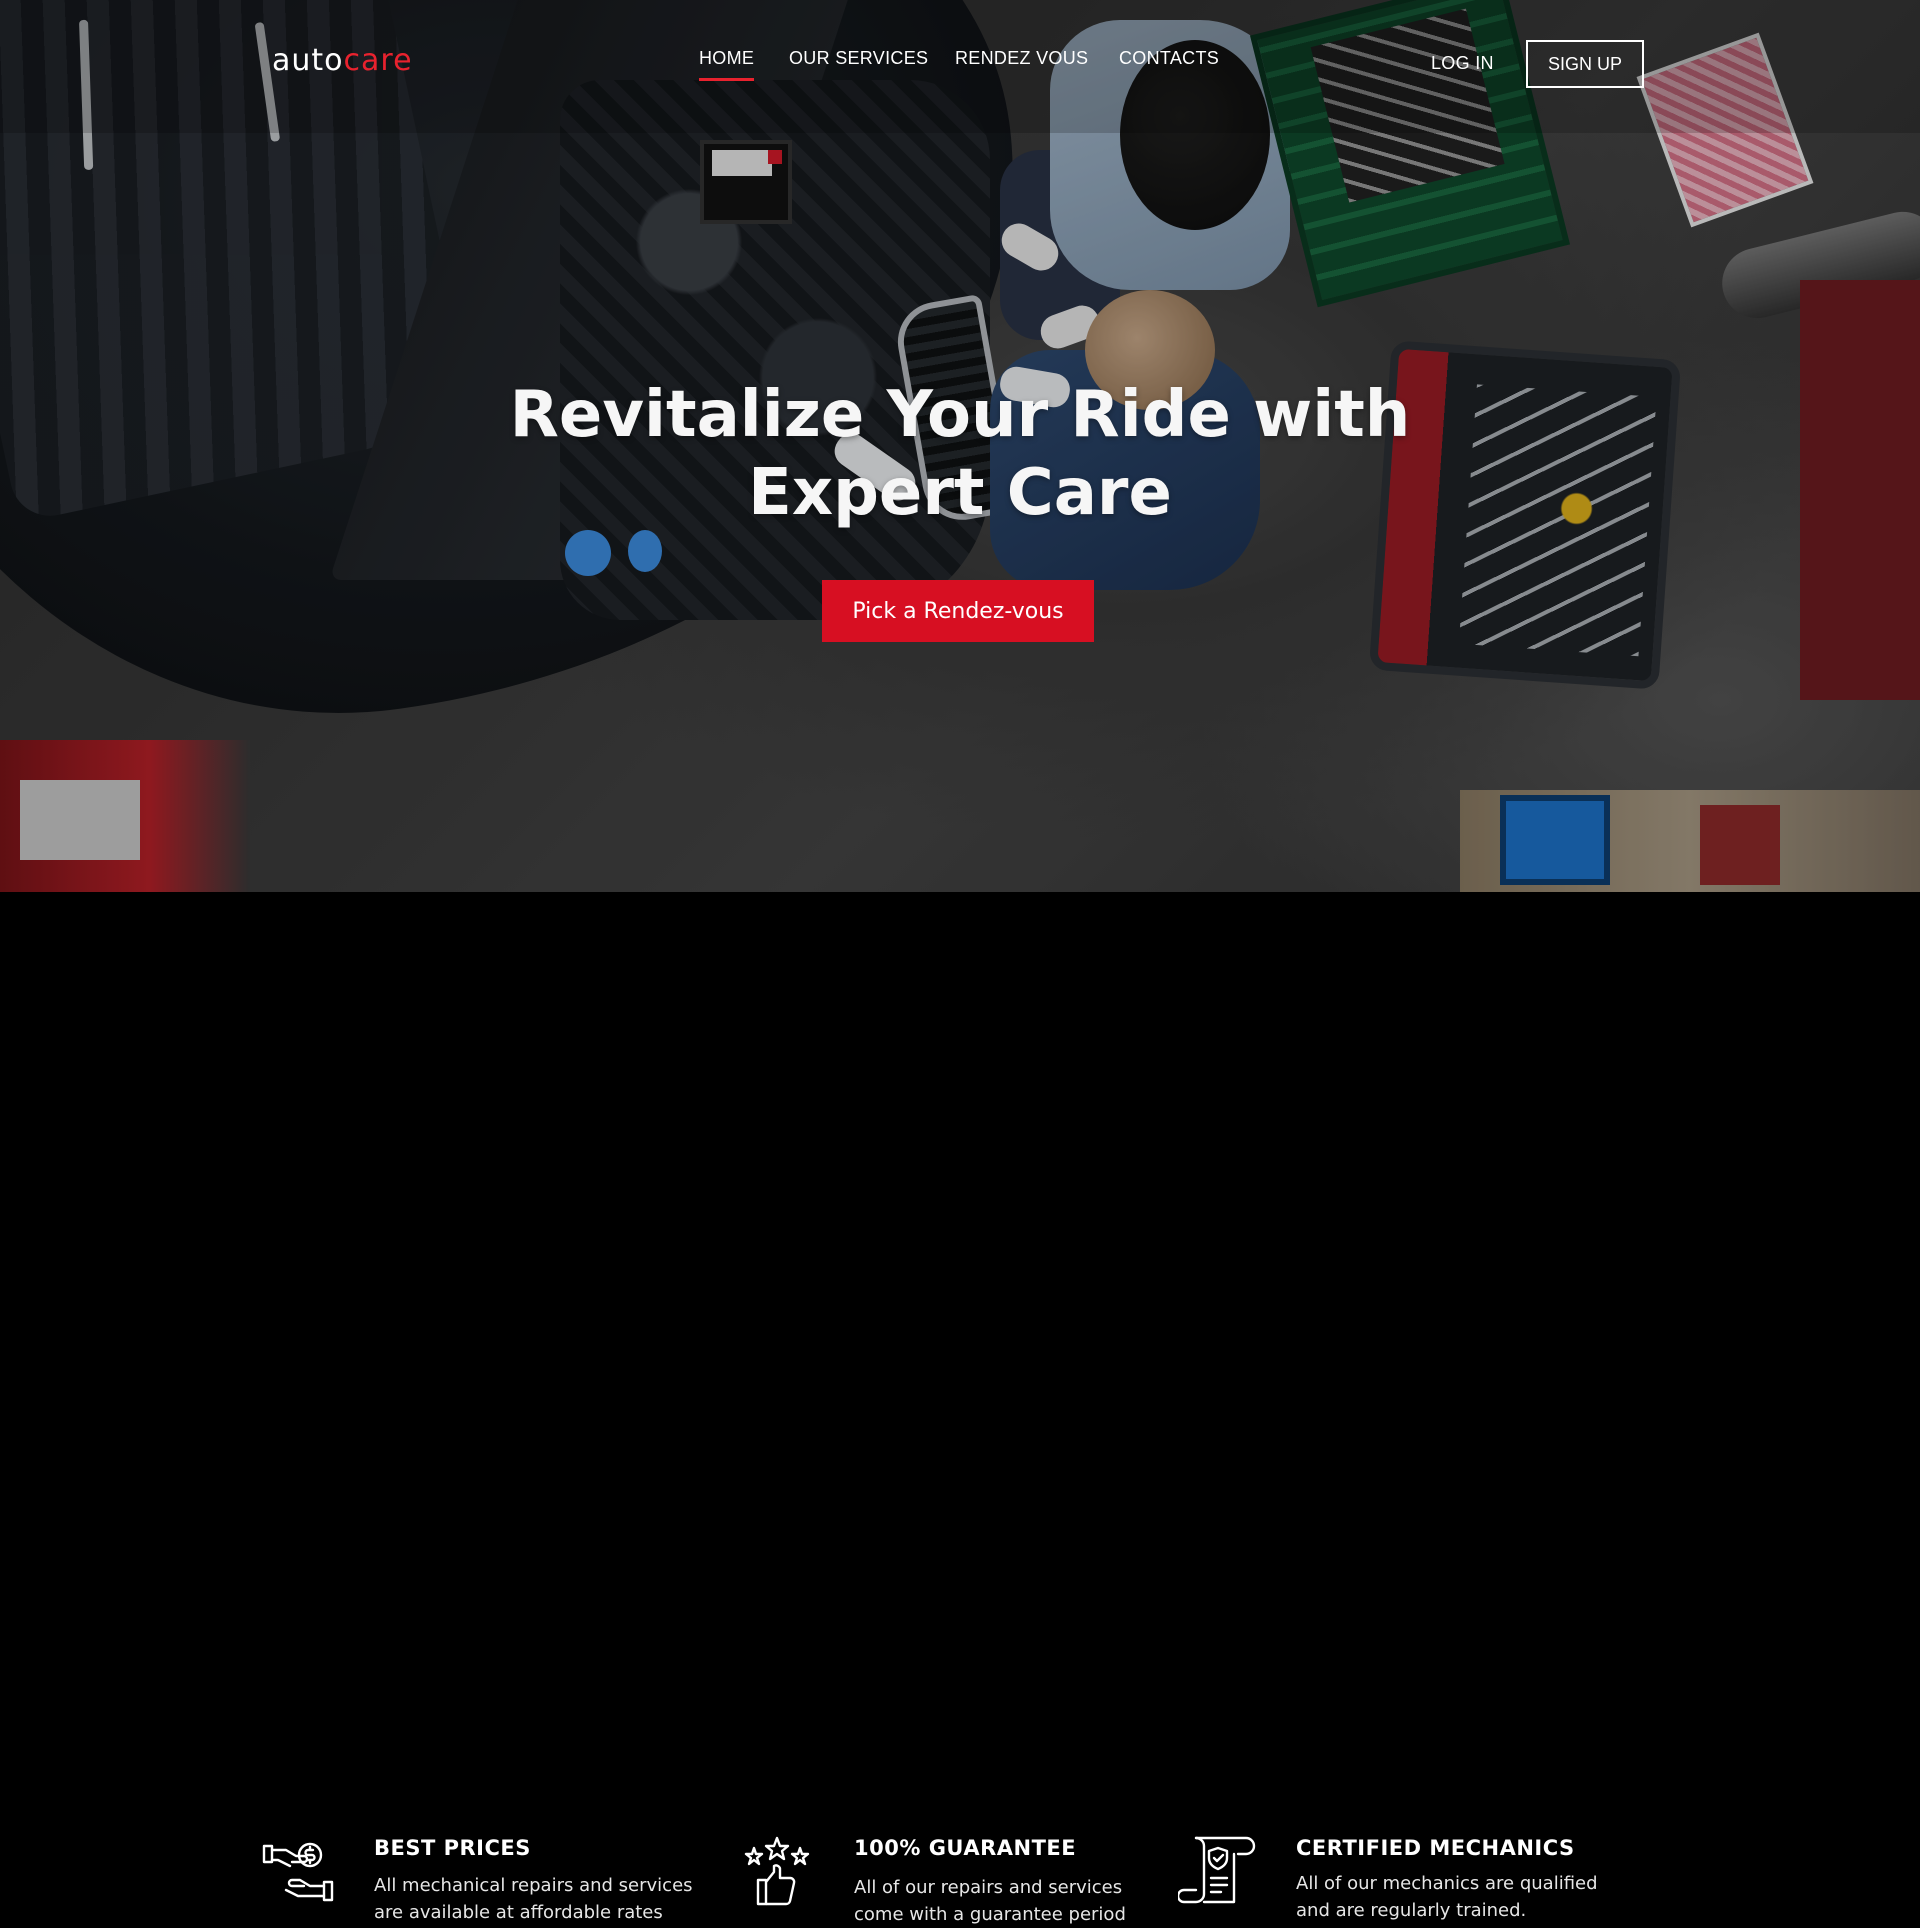 This screenshot has height=1928, width=1920. Describe the element at coordinates (298, 1874) in the screenshot. I see `hand-coin-icon` at that location.